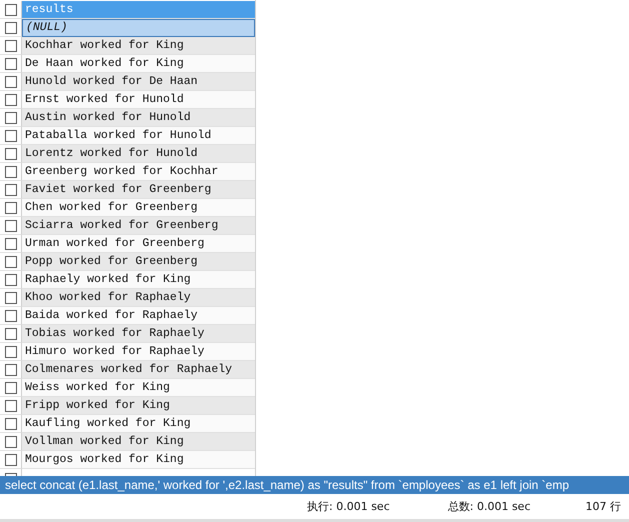  Describe the element at coordinates (138, 190) in the screenshot. I see `table-cell: Faviet worked for Greenberg` at that location.